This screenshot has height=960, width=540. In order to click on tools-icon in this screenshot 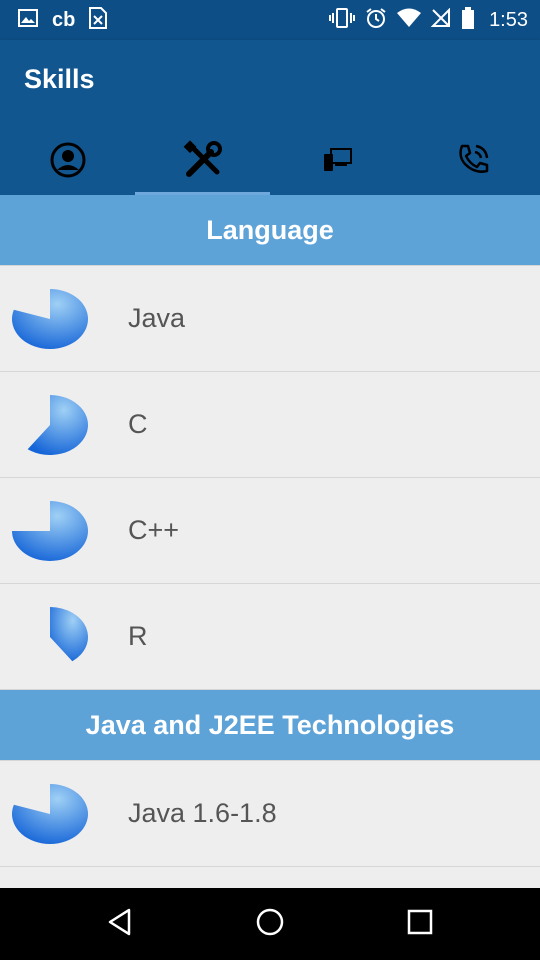, I will do `click(203, 162)`.